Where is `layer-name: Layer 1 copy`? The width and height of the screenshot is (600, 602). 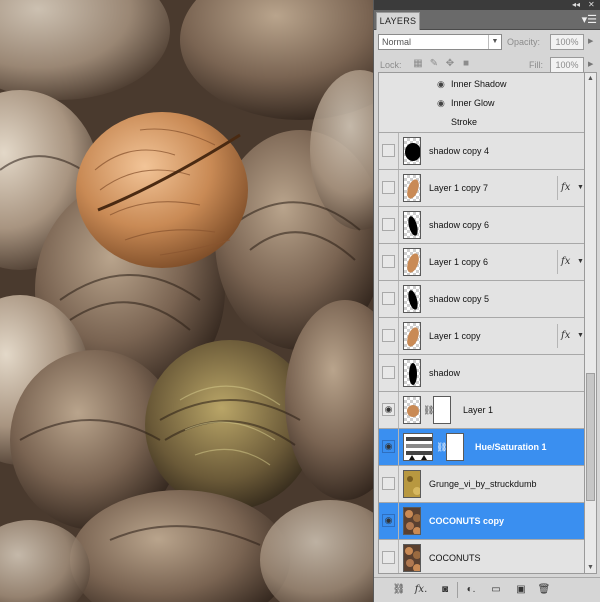
layer-name: Layer 1 copy is located at coordinates (455, 336).